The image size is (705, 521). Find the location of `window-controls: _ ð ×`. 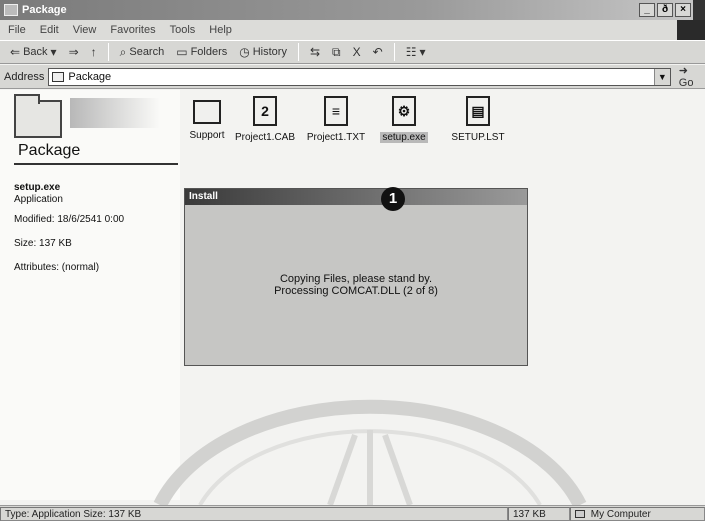

window-controls: _ ð × is located at coordinates (665, 10).